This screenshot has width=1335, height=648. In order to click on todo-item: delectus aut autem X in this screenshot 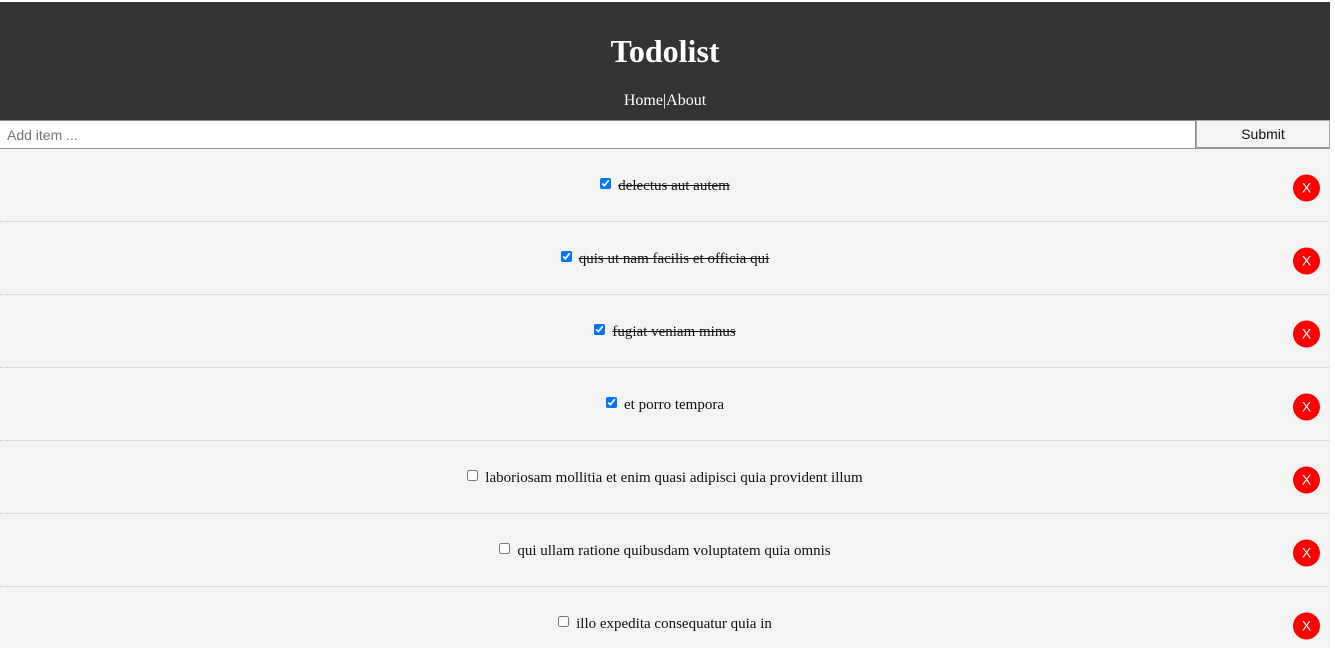, I will do `click(665, 185)`.